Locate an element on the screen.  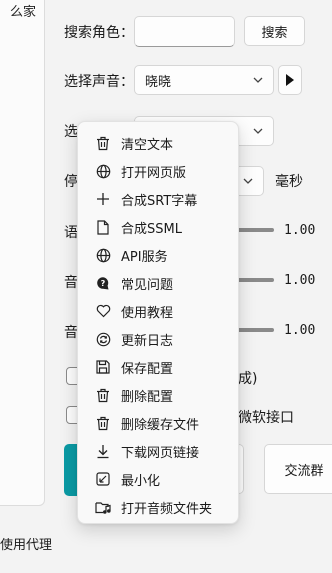
pitch-value: 1.00 is located at coordinates (300, 330).